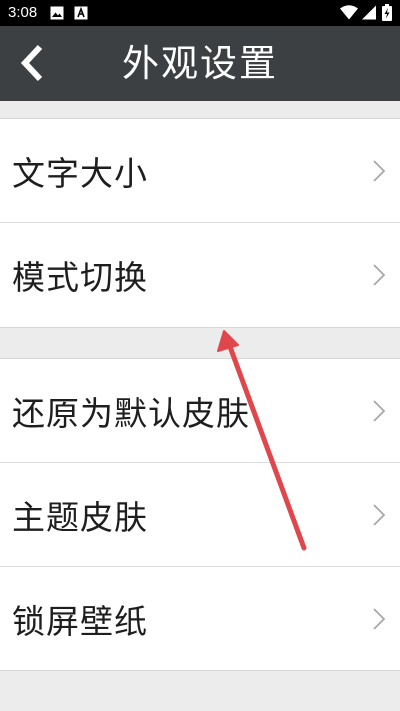 Image resolution: width=400 pixels, height=711 pixels. Describe the element at coordinates (349, 14) in the screenshot. I see `wifi-icon` at that location.